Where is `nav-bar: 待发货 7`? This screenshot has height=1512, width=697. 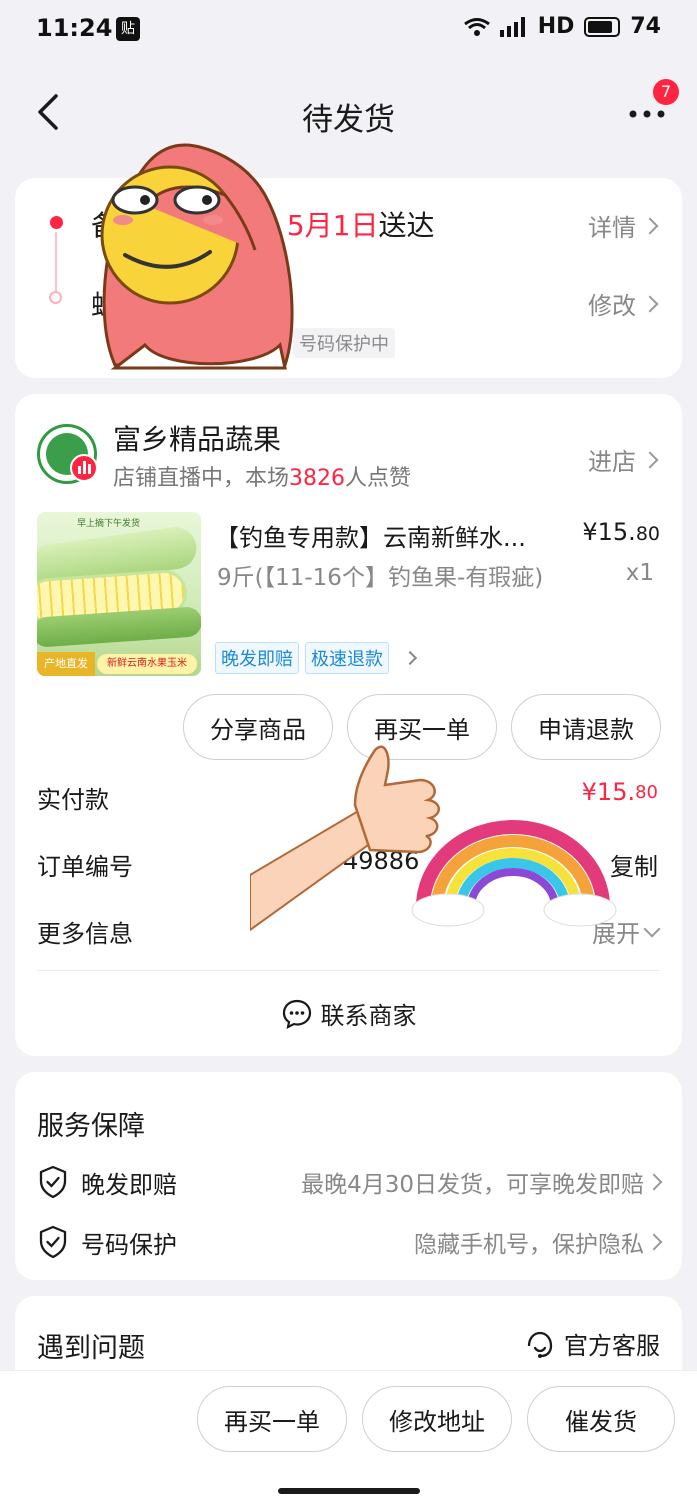 nav-bar: 待发货 7 is located at coordinates (348, 113).